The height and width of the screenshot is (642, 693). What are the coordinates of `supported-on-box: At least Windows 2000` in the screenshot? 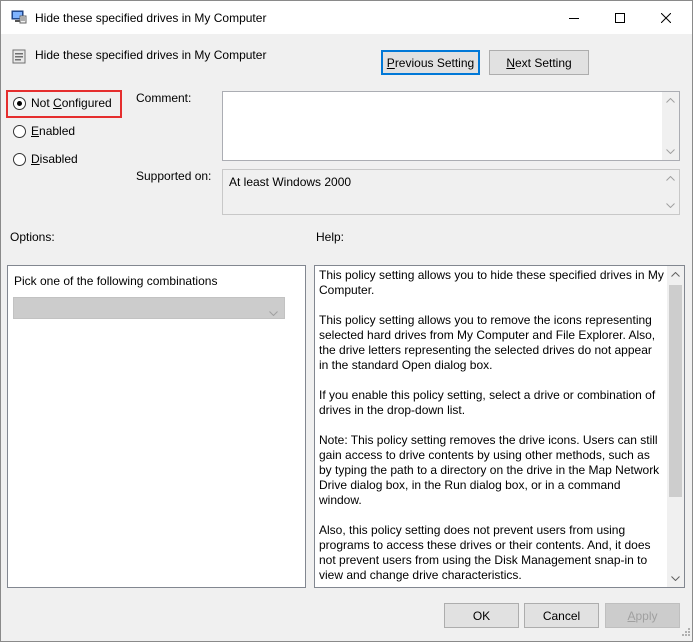 It's located at (451, 192).